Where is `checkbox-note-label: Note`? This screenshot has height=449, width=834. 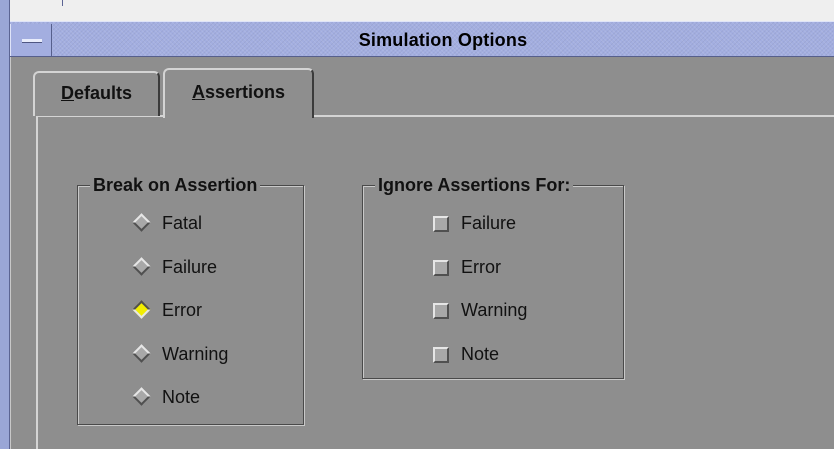 checkbox-note-label: Note is located at coordinates (480, 354).